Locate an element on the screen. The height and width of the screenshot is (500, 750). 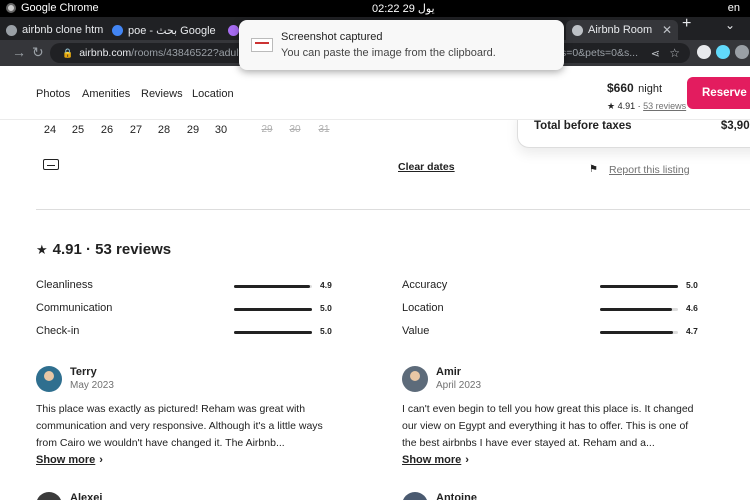
reload-icon: ↻ is located at coordinates (38, 52).